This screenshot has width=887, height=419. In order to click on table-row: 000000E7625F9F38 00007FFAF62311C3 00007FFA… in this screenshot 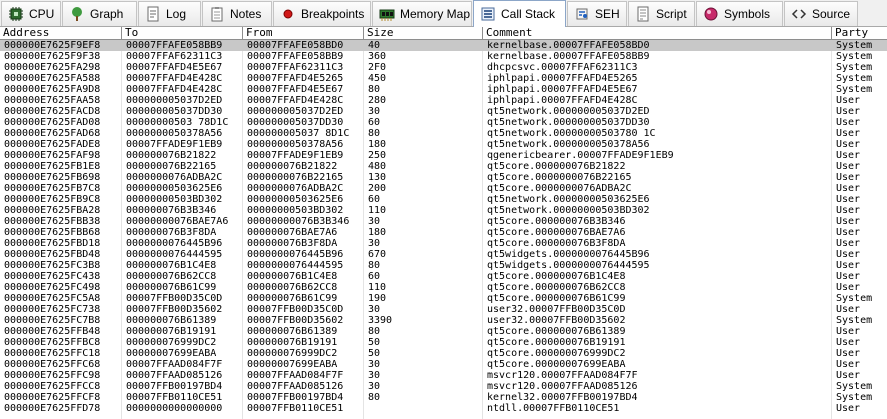, I will do `click(443, 56)`.